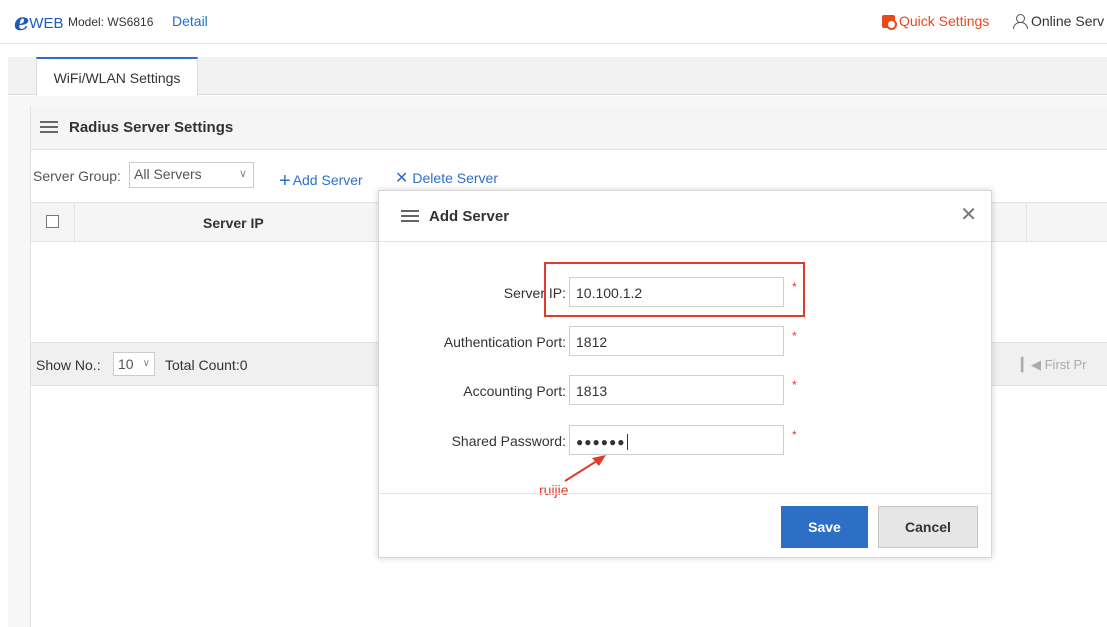 The width and height of the screenshot is (1107, 627). I want to click on auth-port-label: Authentication Port:, so click(504, 342).